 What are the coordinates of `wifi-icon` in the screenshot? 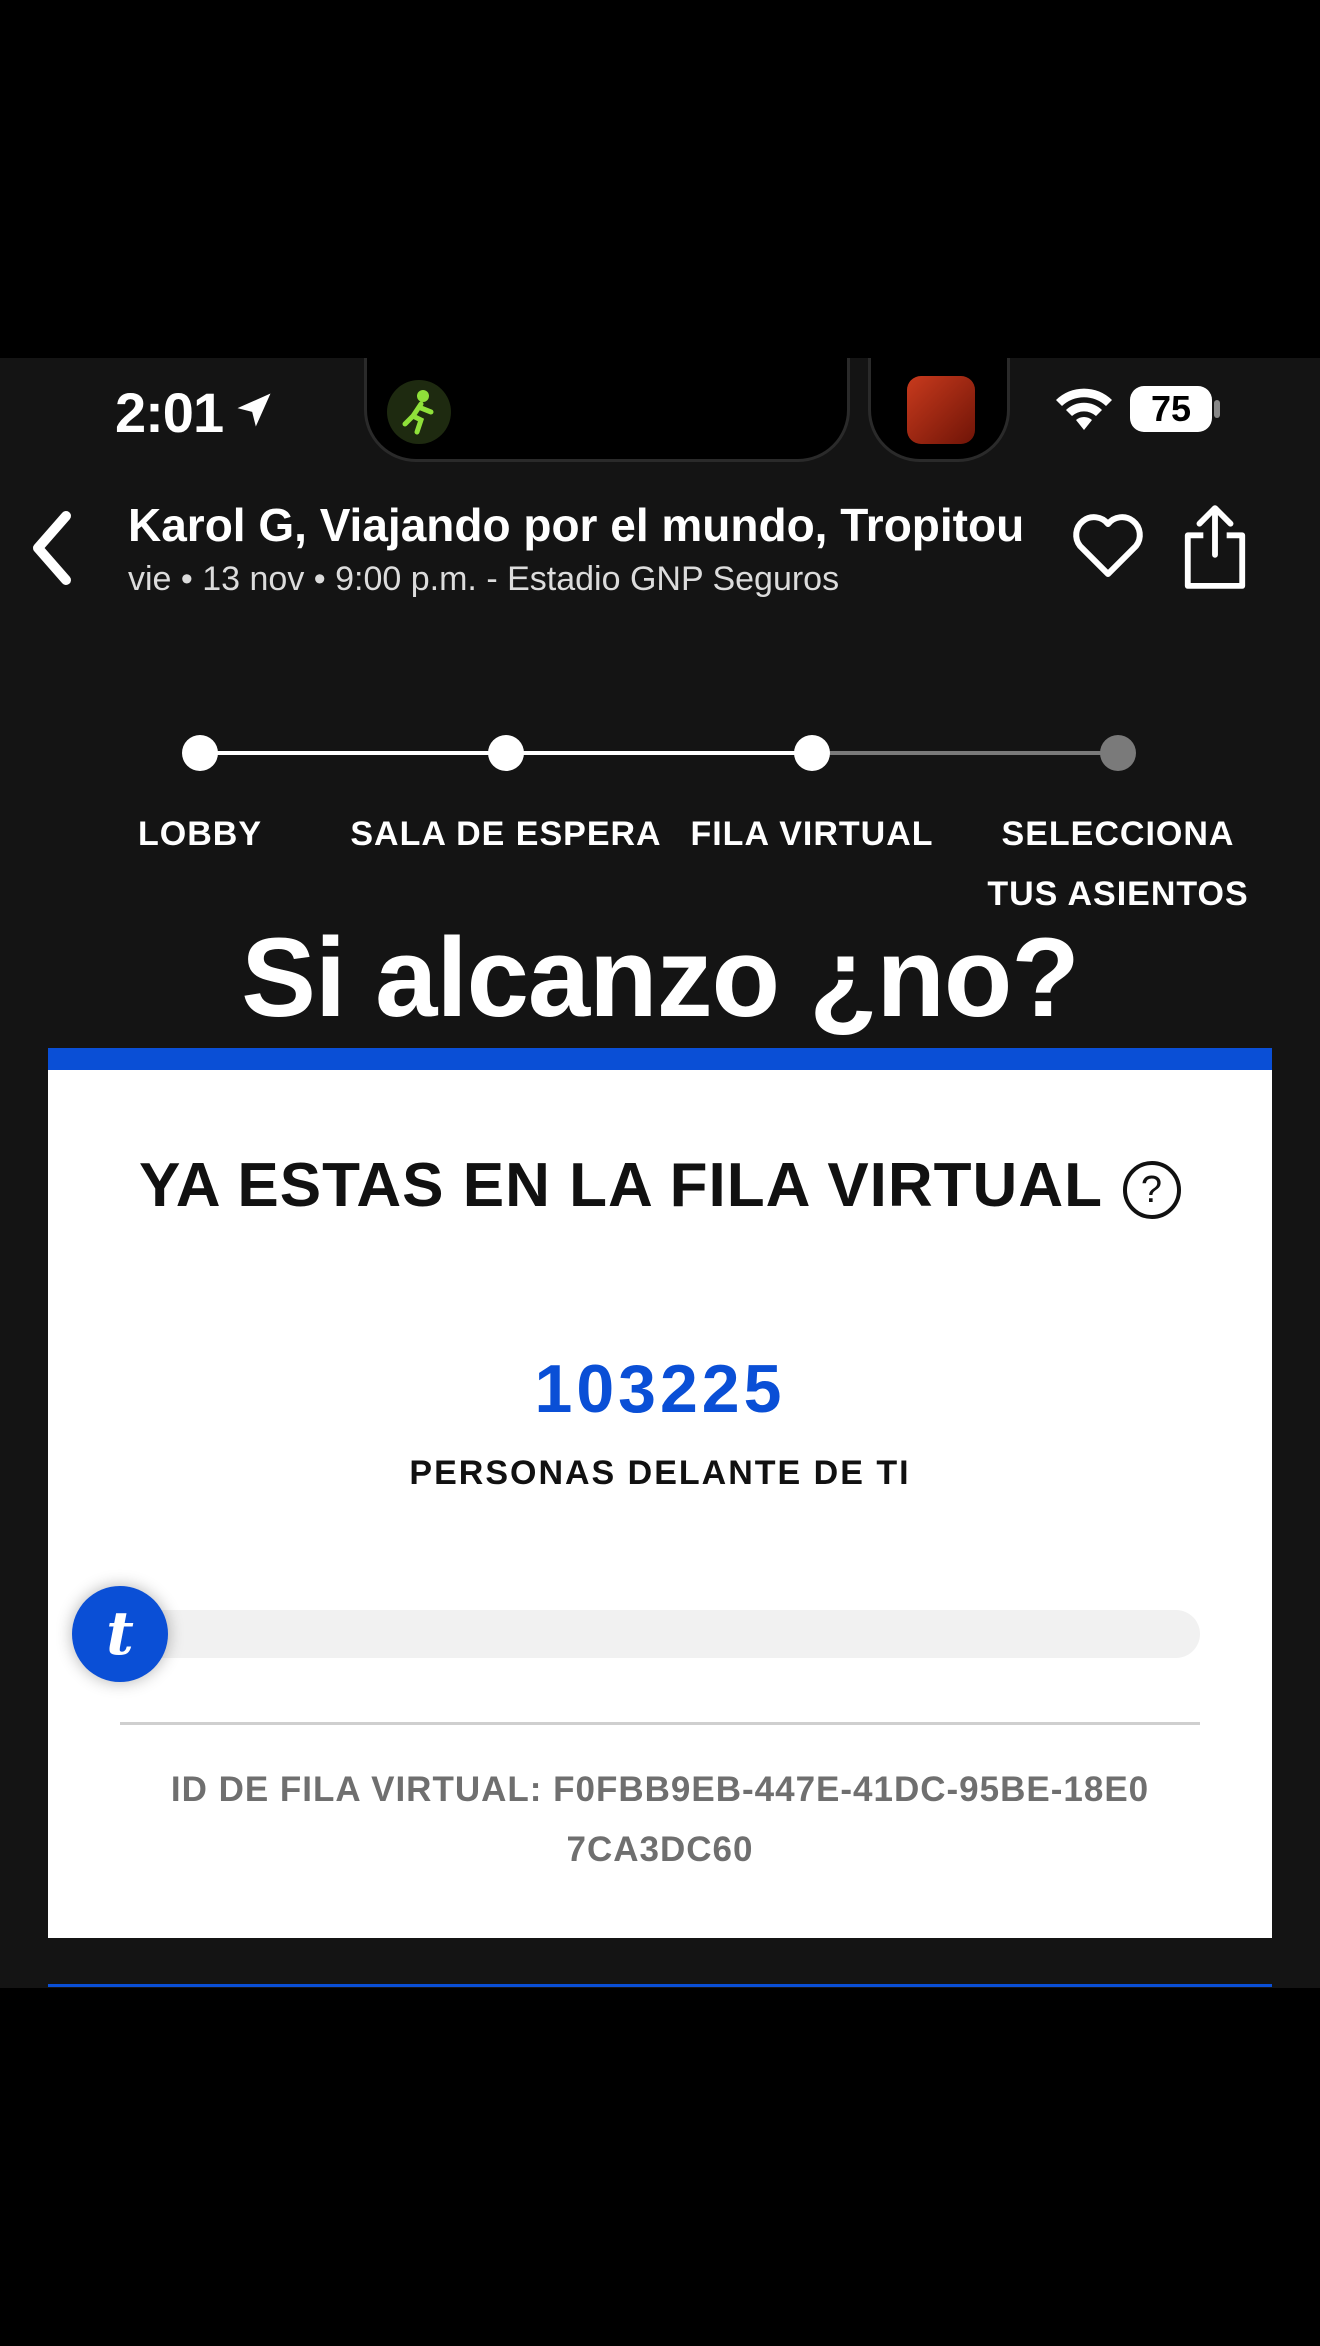 It's located at (1084, 409).